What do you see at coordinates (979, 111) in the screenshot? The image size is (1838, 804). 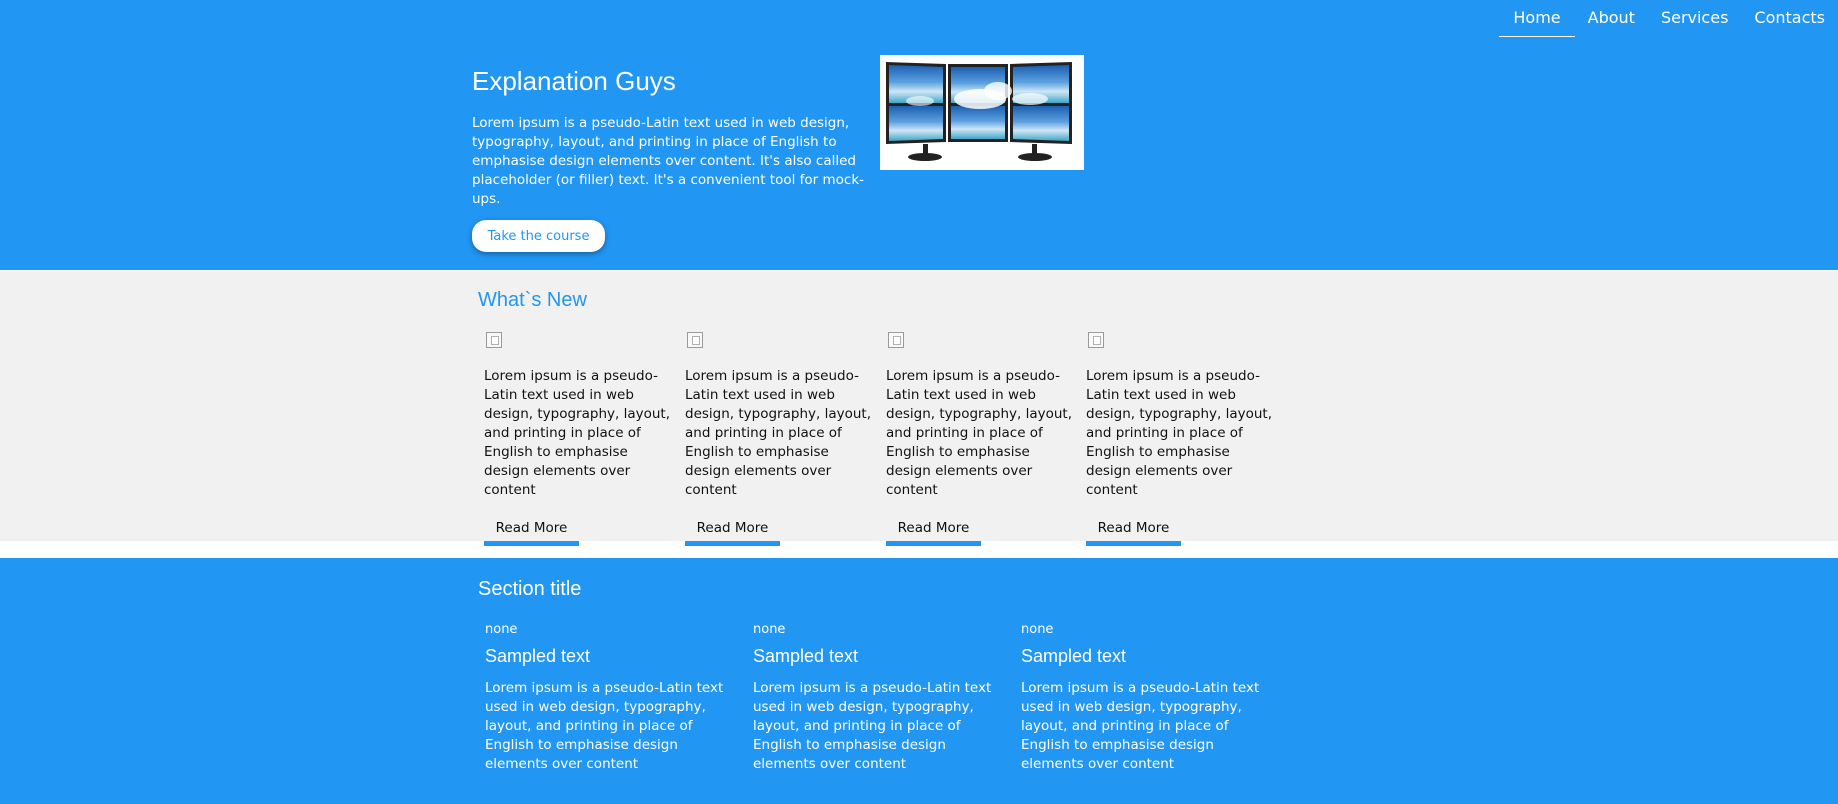 I see `monitor-wall-illustration` at bounding box center [979, 111].